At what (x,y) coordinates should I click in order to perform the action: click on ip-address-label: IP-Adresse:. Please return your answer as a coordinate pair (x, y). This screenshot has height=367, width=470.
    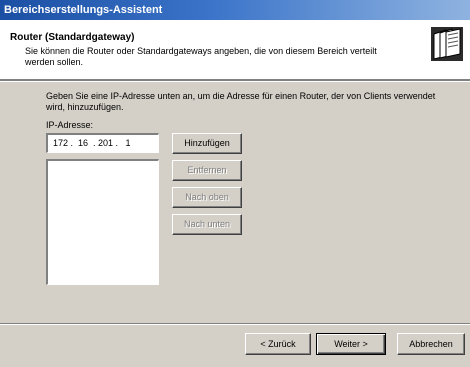
    Looking at the image, I should click on (70, 125).